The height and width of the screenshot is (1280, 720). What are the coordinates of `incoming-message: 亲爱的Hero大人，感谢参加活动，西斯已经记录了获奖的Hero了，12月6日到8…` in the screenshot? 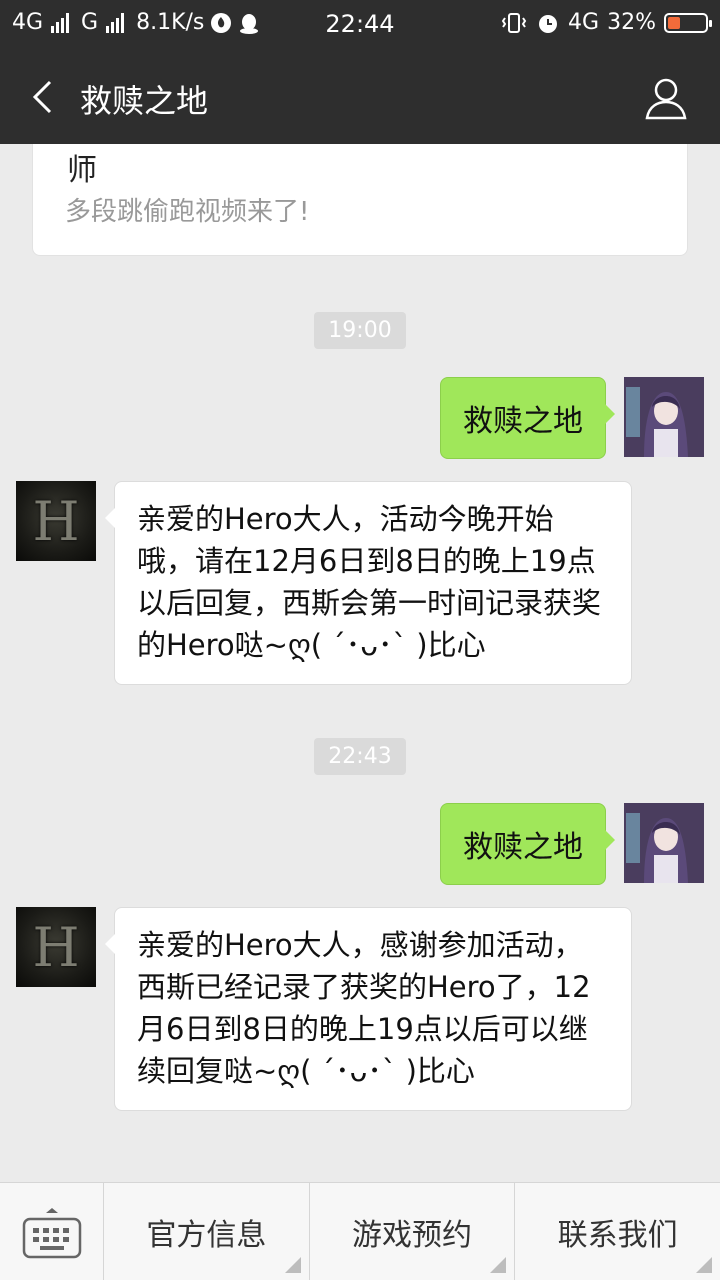 It's located at (368, 1009).